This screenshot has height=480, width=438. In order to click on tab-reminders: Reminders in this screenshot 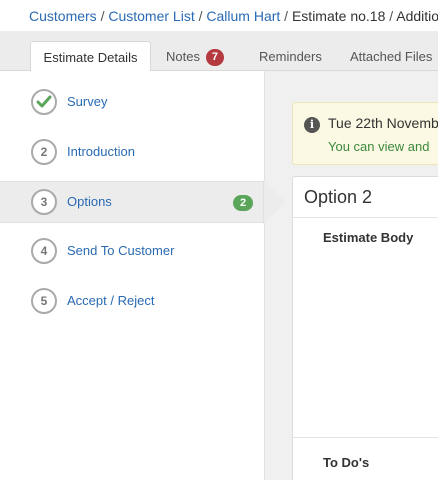, I will do `click(290, 56)`.